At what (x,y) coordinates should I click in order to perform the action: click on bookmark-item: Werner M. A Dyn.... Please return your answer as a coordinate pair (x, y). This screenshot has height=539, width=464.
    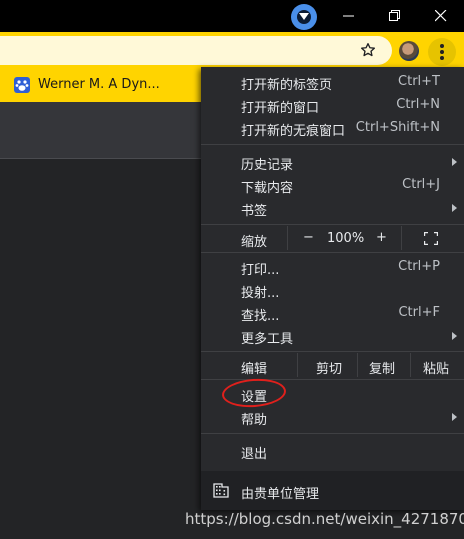
    Looking at the image, I should click on (107, 85).